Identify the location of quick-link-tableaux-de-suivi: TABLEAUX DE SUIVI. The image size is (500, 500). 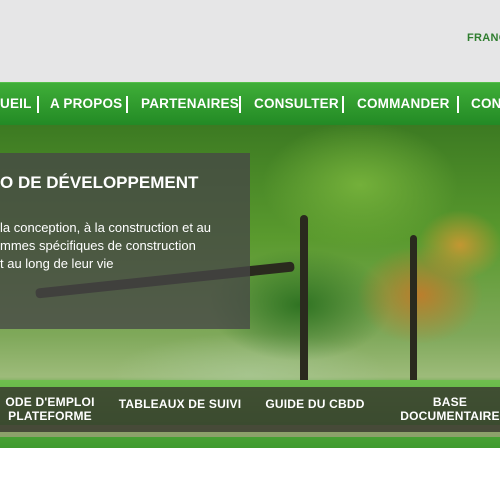
(180, 414).